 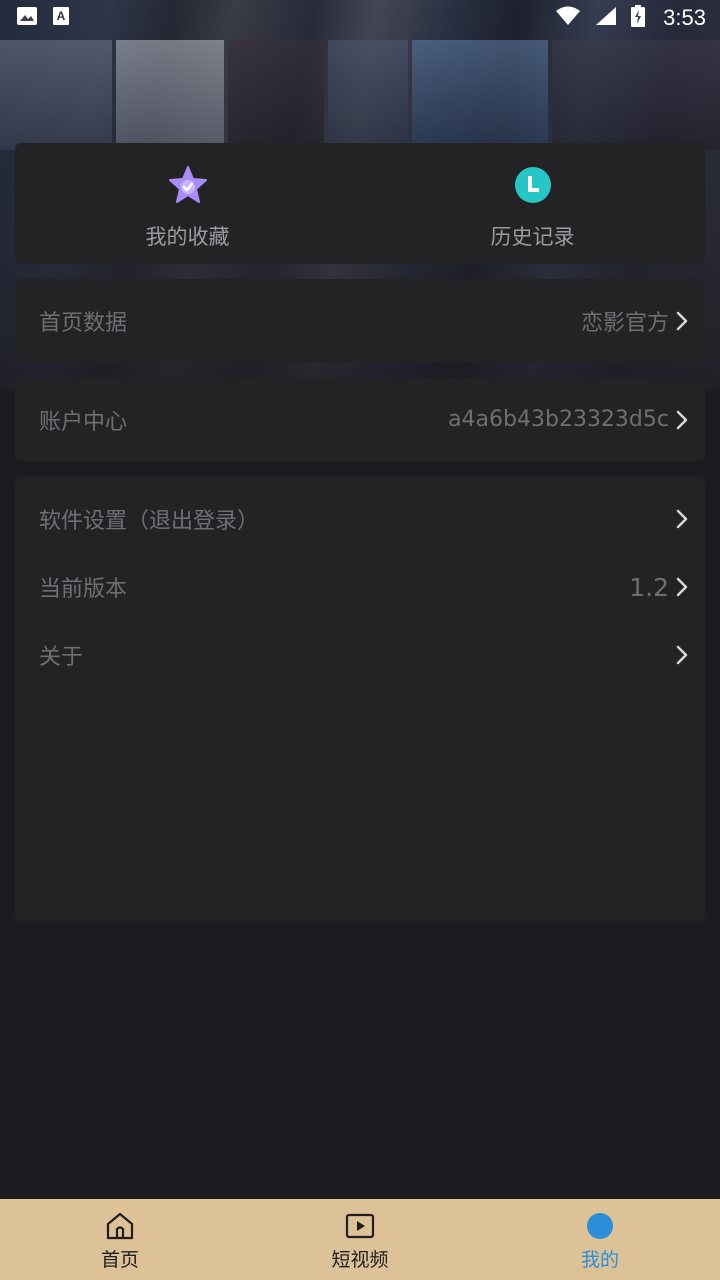 What do you see at coordinates (119, 1260) in the screenshot?
I see `nav-home-label: 首页` at bounding box center [119, 1260].